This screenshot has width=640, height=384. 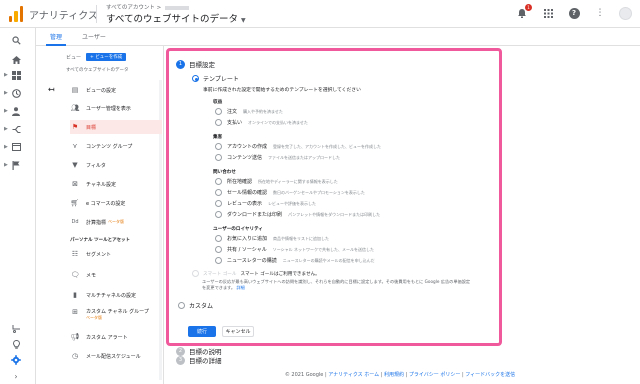 I want to click on step-number: 3, so click(x=180, y=360).